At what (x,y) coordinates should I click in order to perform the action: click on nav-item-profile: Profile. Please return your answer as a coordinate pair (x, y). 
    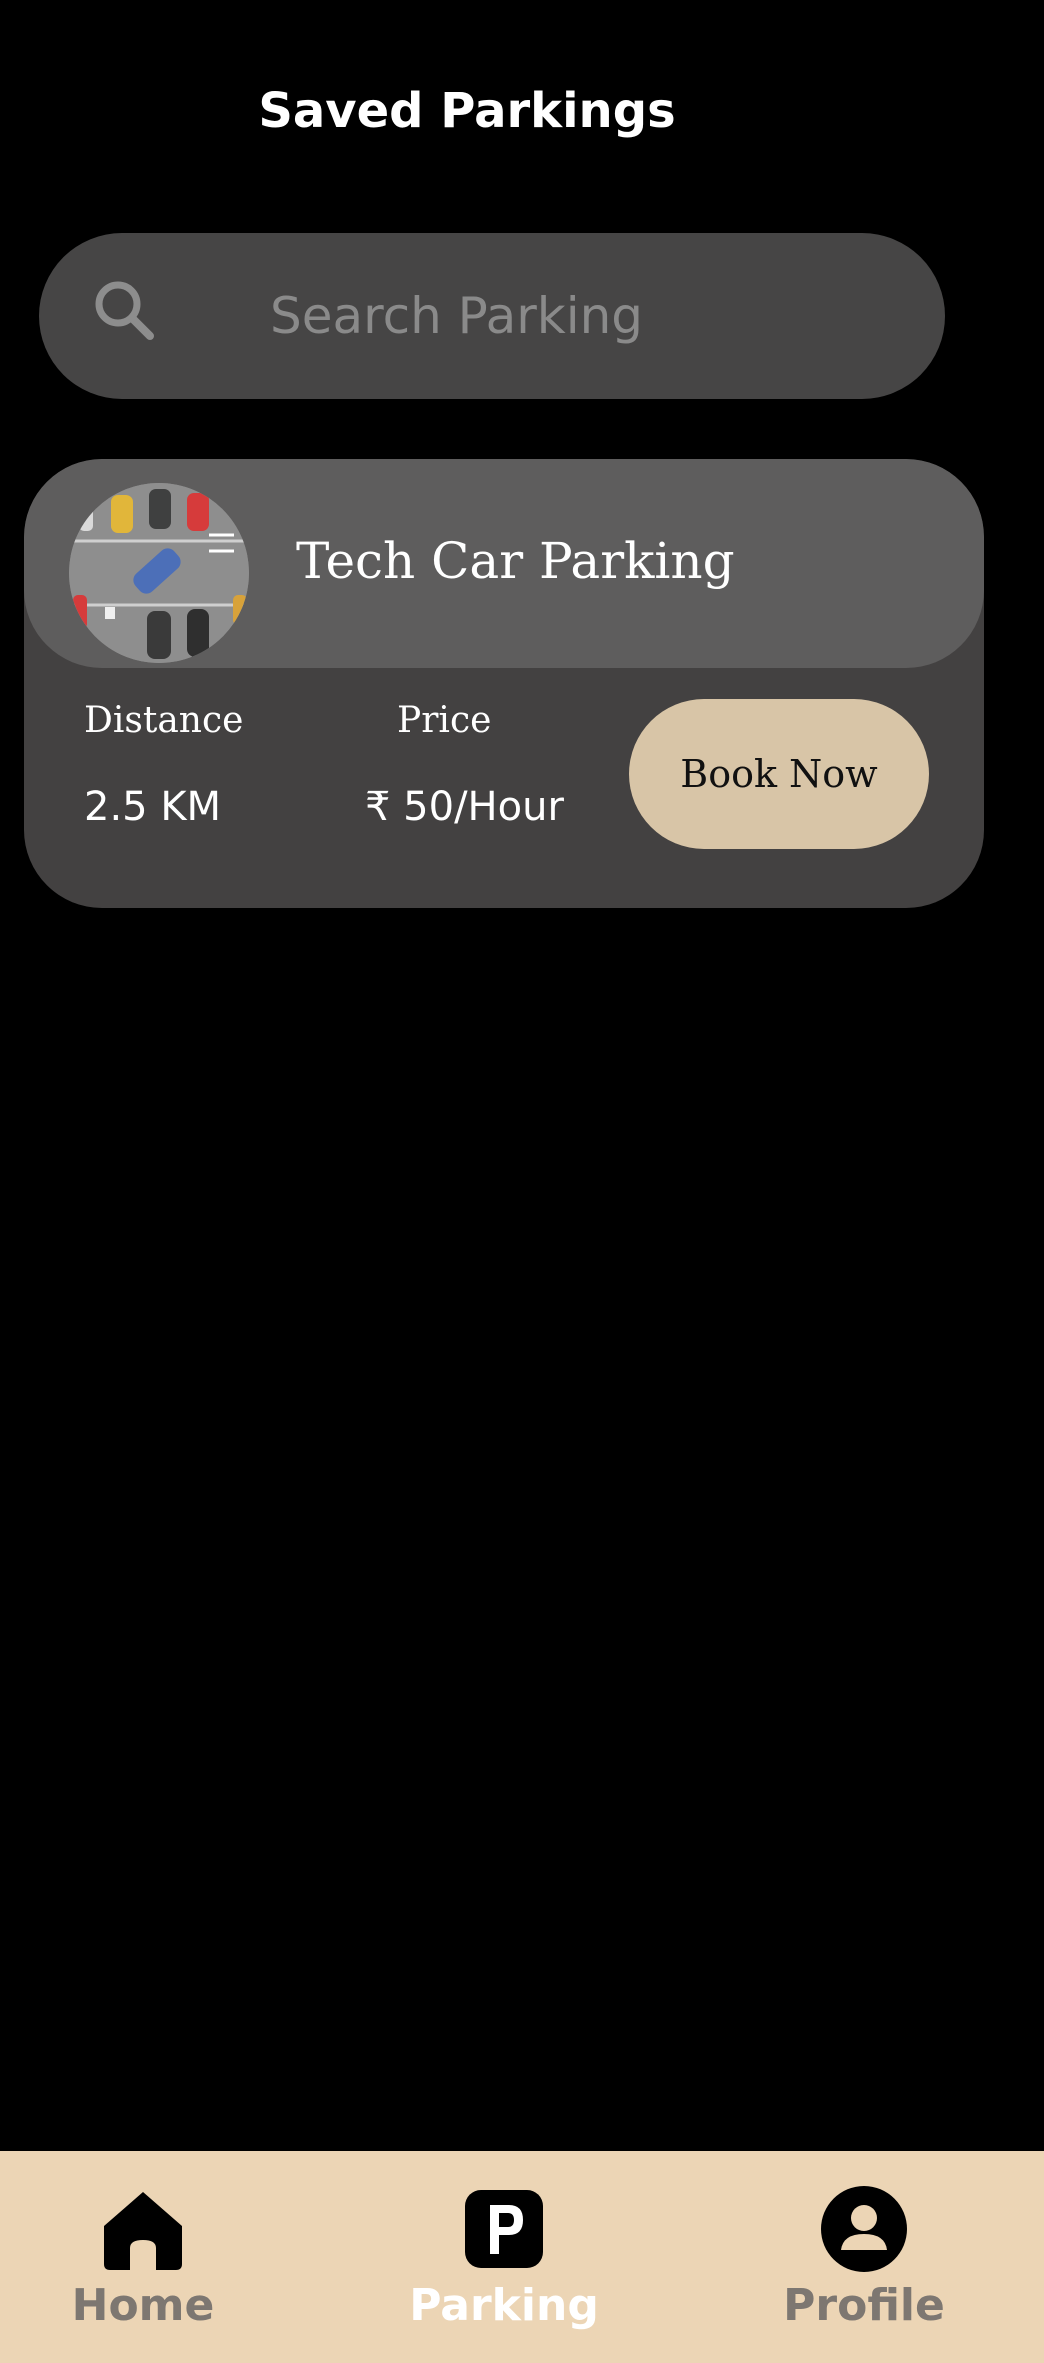
    Looking at the image, I should click on (864, 2257).